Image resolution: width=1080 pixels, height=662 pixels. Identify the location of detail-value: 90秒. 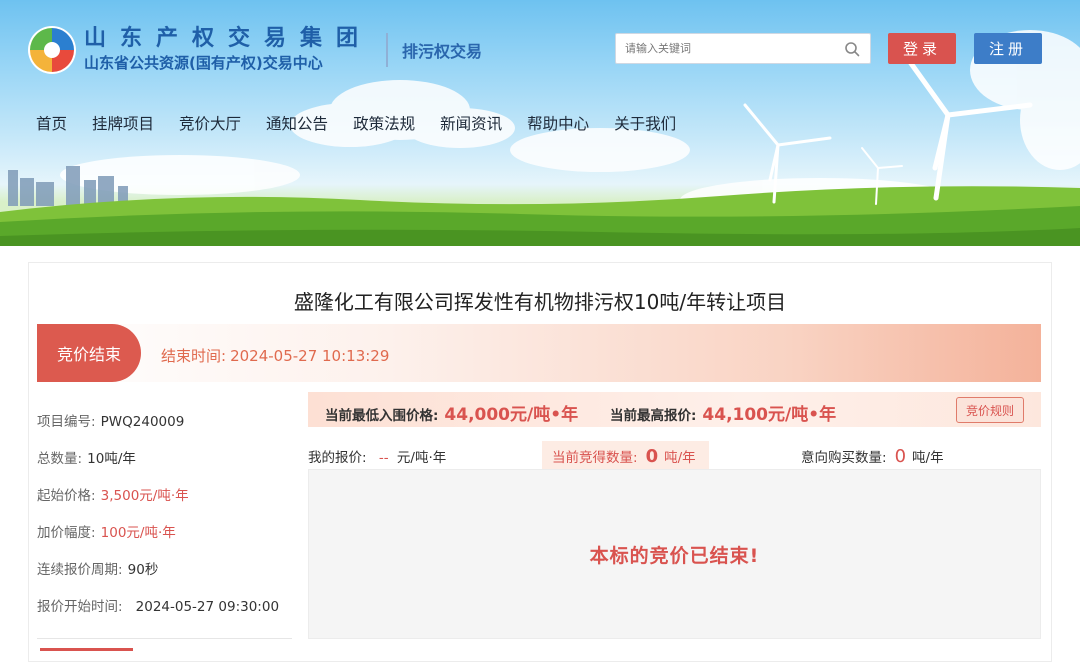
(143, 570).